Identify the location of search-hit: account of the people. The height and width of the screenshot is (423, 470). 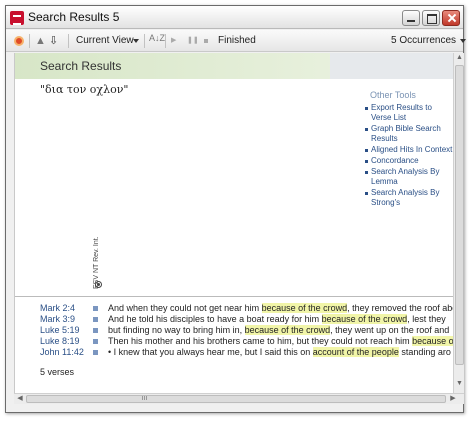
(355, 352).